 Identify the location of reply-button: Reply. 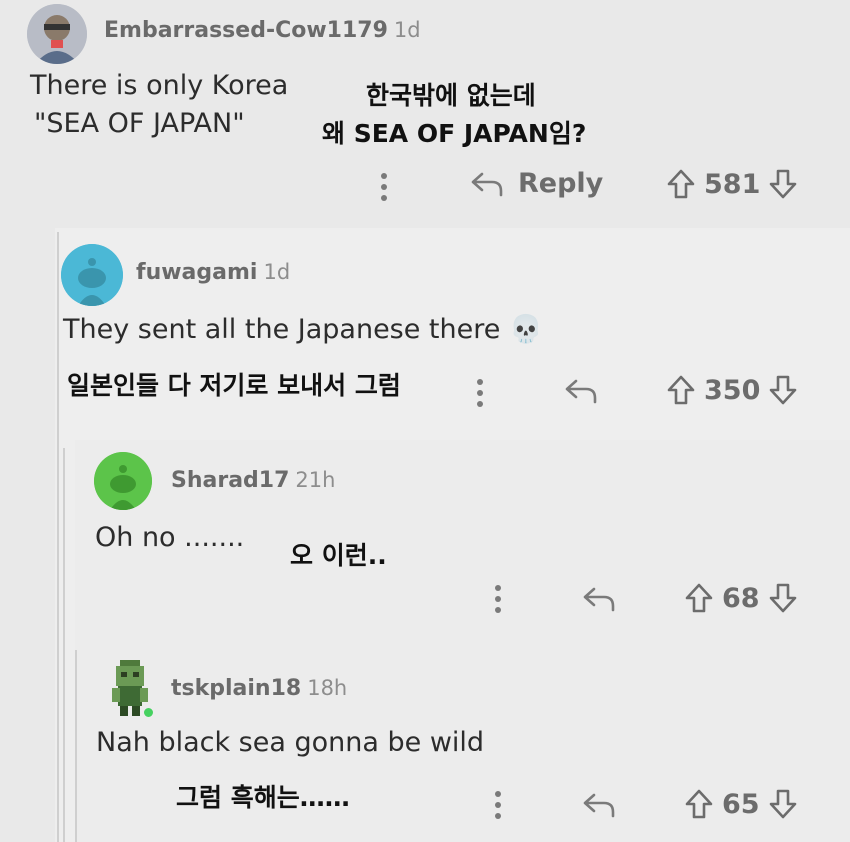
(536, 183).